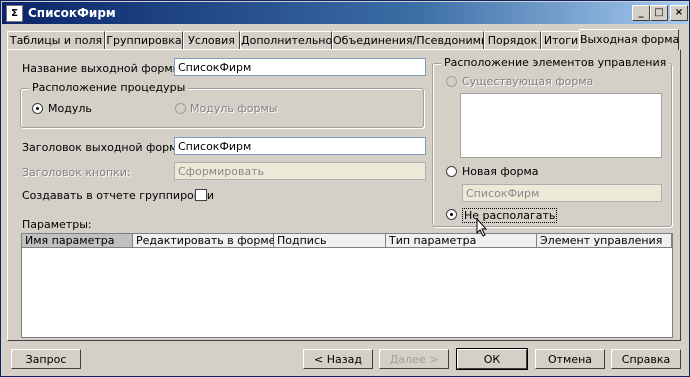 Image resolution: width=690 pixels, height=377 pixels. I want to click on controls-location-label: Расположение элементов управления, so click(555, 62).